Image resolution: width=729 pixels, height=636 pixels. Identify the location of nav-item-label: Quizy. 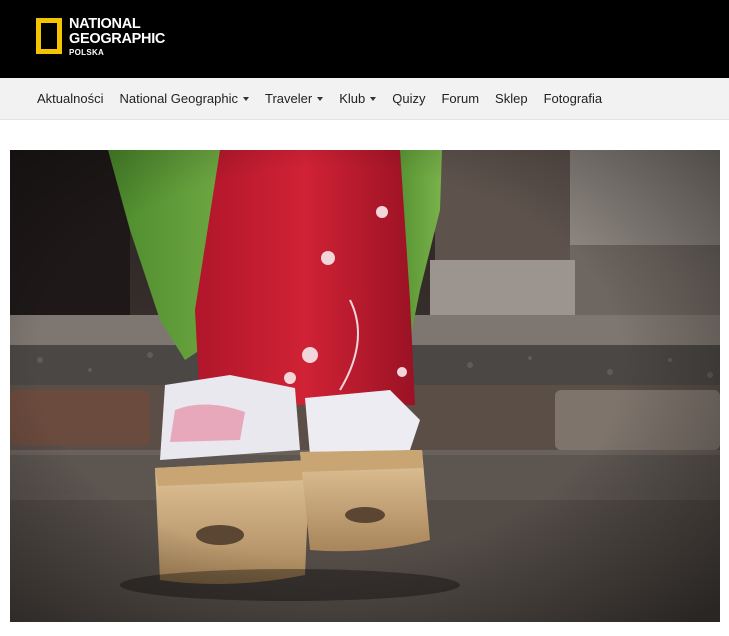
(409, 98).